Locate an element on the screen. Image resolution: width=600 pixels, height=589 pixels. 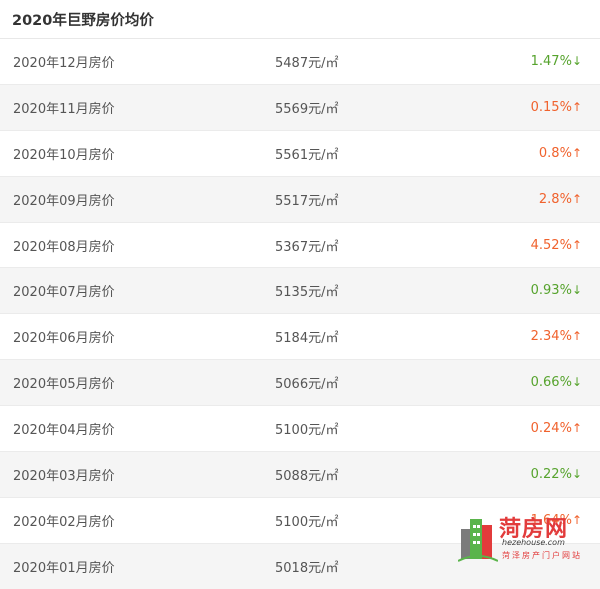
month-label: 2020年05月房价 is located at coordinates (64, 385).